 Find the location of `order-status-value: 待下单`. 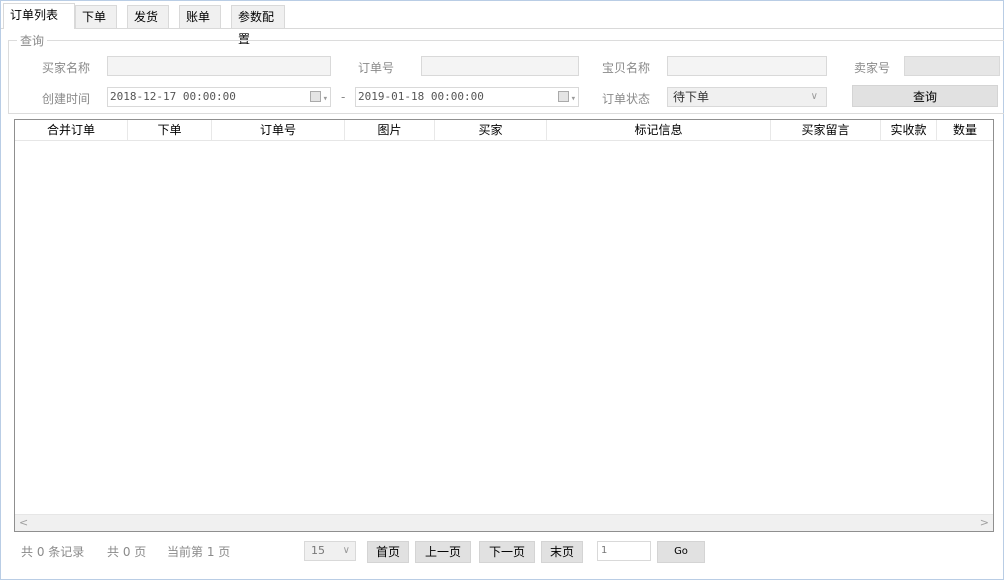

order-status-value: 待下单 is located at coordinates (691, 97).